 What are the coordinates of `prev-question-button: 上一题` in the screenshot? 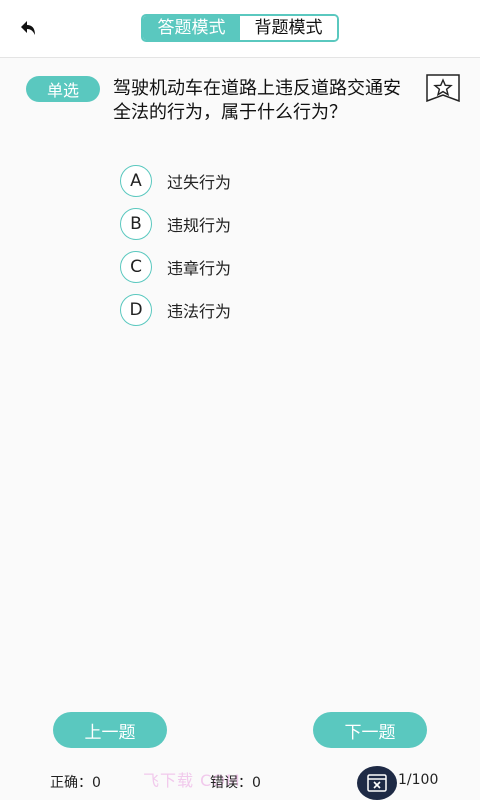 It's located at (110, 730).